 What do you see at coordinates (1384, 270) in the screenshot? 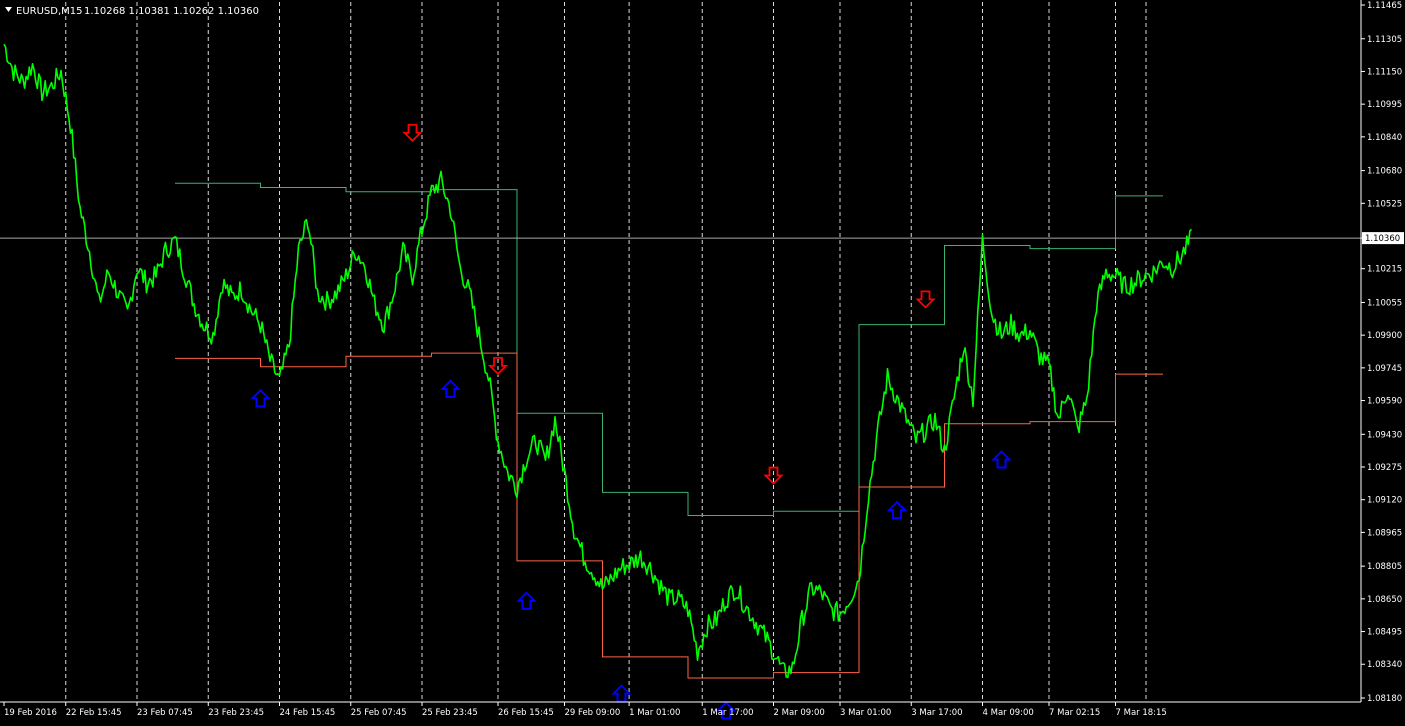
I see `y-tick-label: 1.10215` at bounding box center [1384, 270].